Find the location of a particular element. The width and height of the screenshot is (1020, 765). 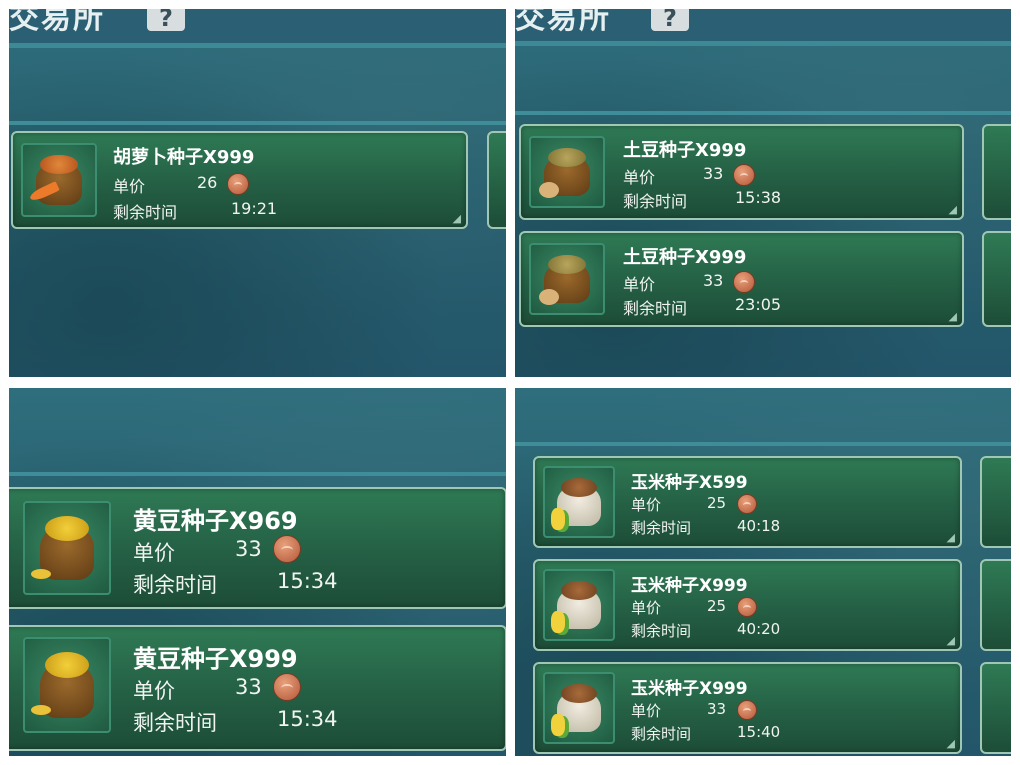

listing-card: 黄豆种子X999 单价 33 剩余时间 15:34 is located at coordinates (257, 688).